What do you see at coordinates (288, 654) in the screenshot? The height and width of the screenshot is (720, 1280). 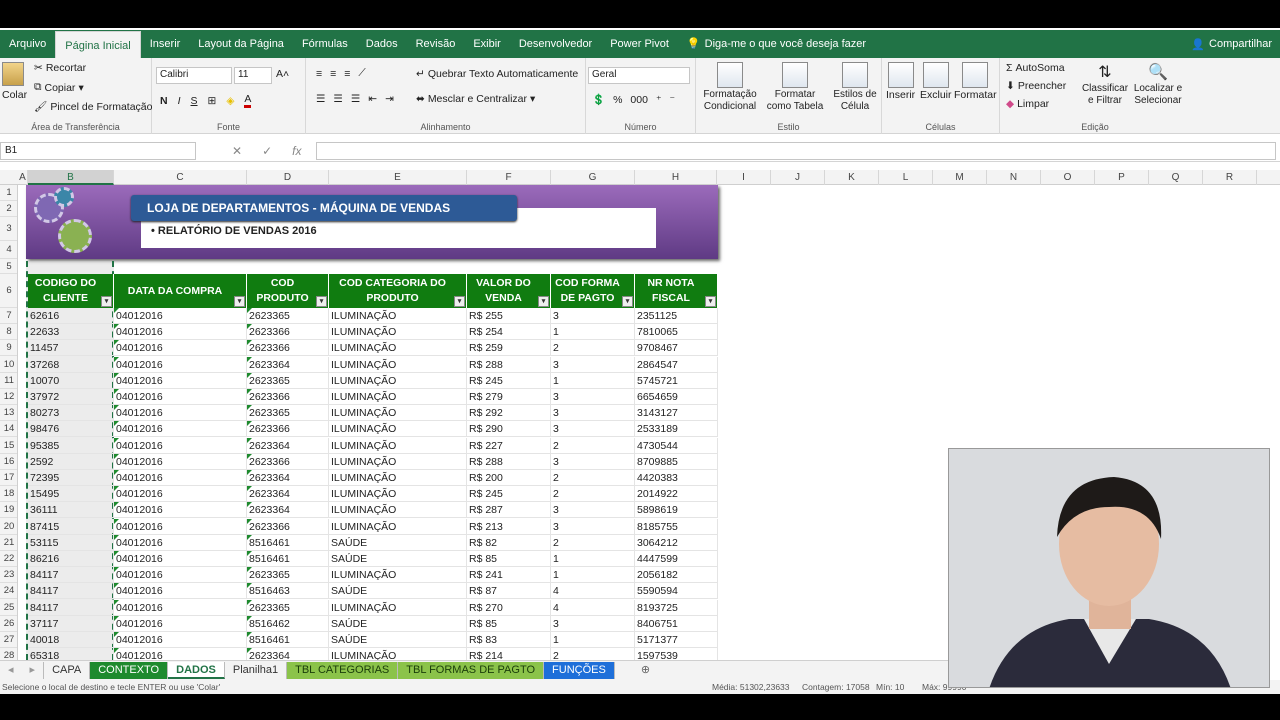 I see `table-cell: 2623364` at bounding box center [288, 654].